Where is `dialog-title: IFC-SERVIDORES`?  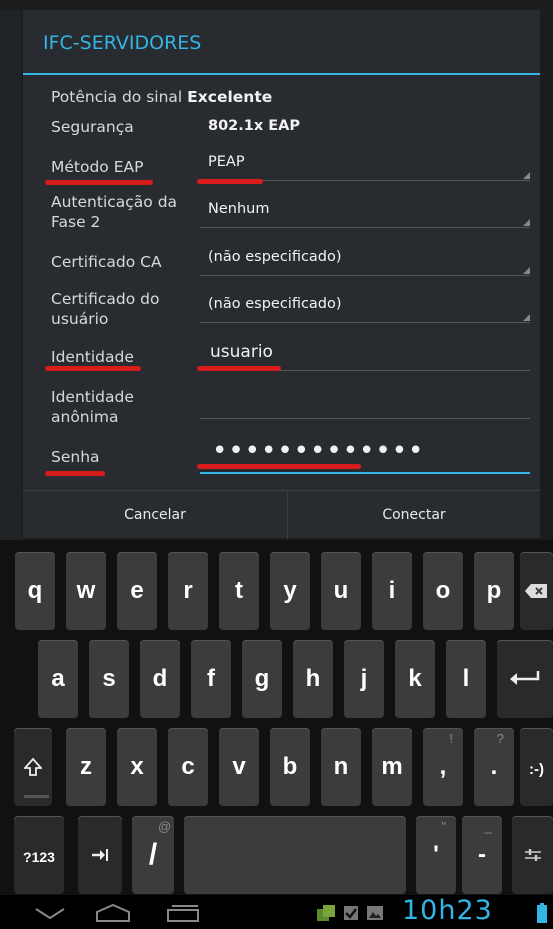 dialog-title: IFC-SERVIDORES is located at coordinates (122, 43).